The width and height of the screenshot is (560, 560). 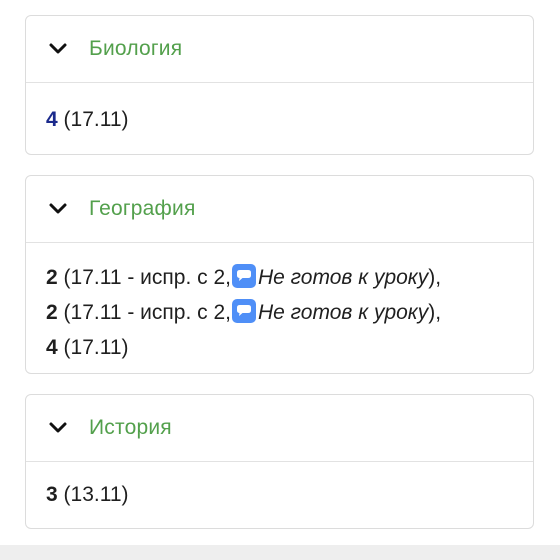 I want to click on subject-title: География, so click(x=142, y=208).